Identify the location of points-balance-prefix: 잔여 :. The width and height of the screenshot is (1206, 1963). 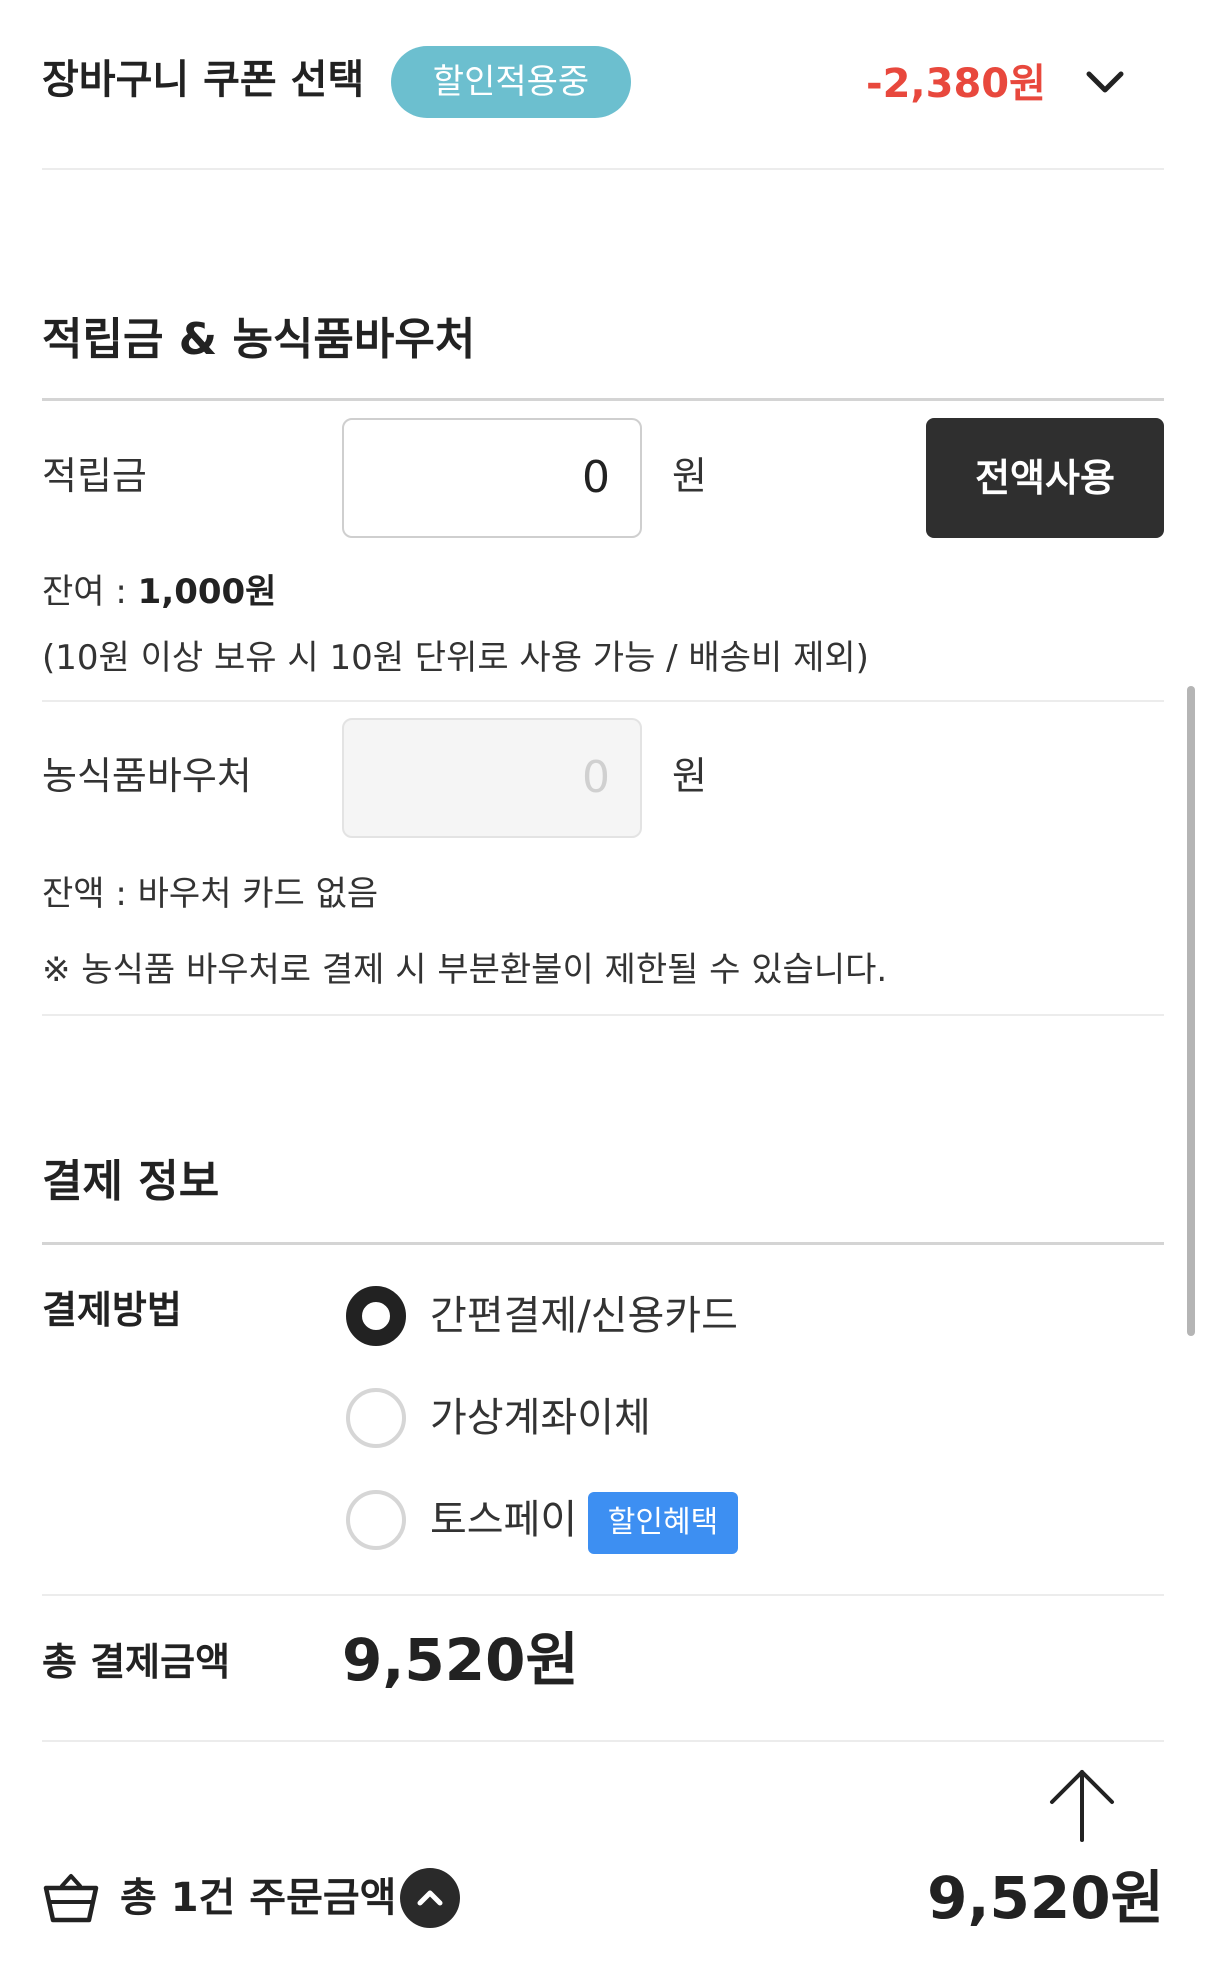
(90, 592).